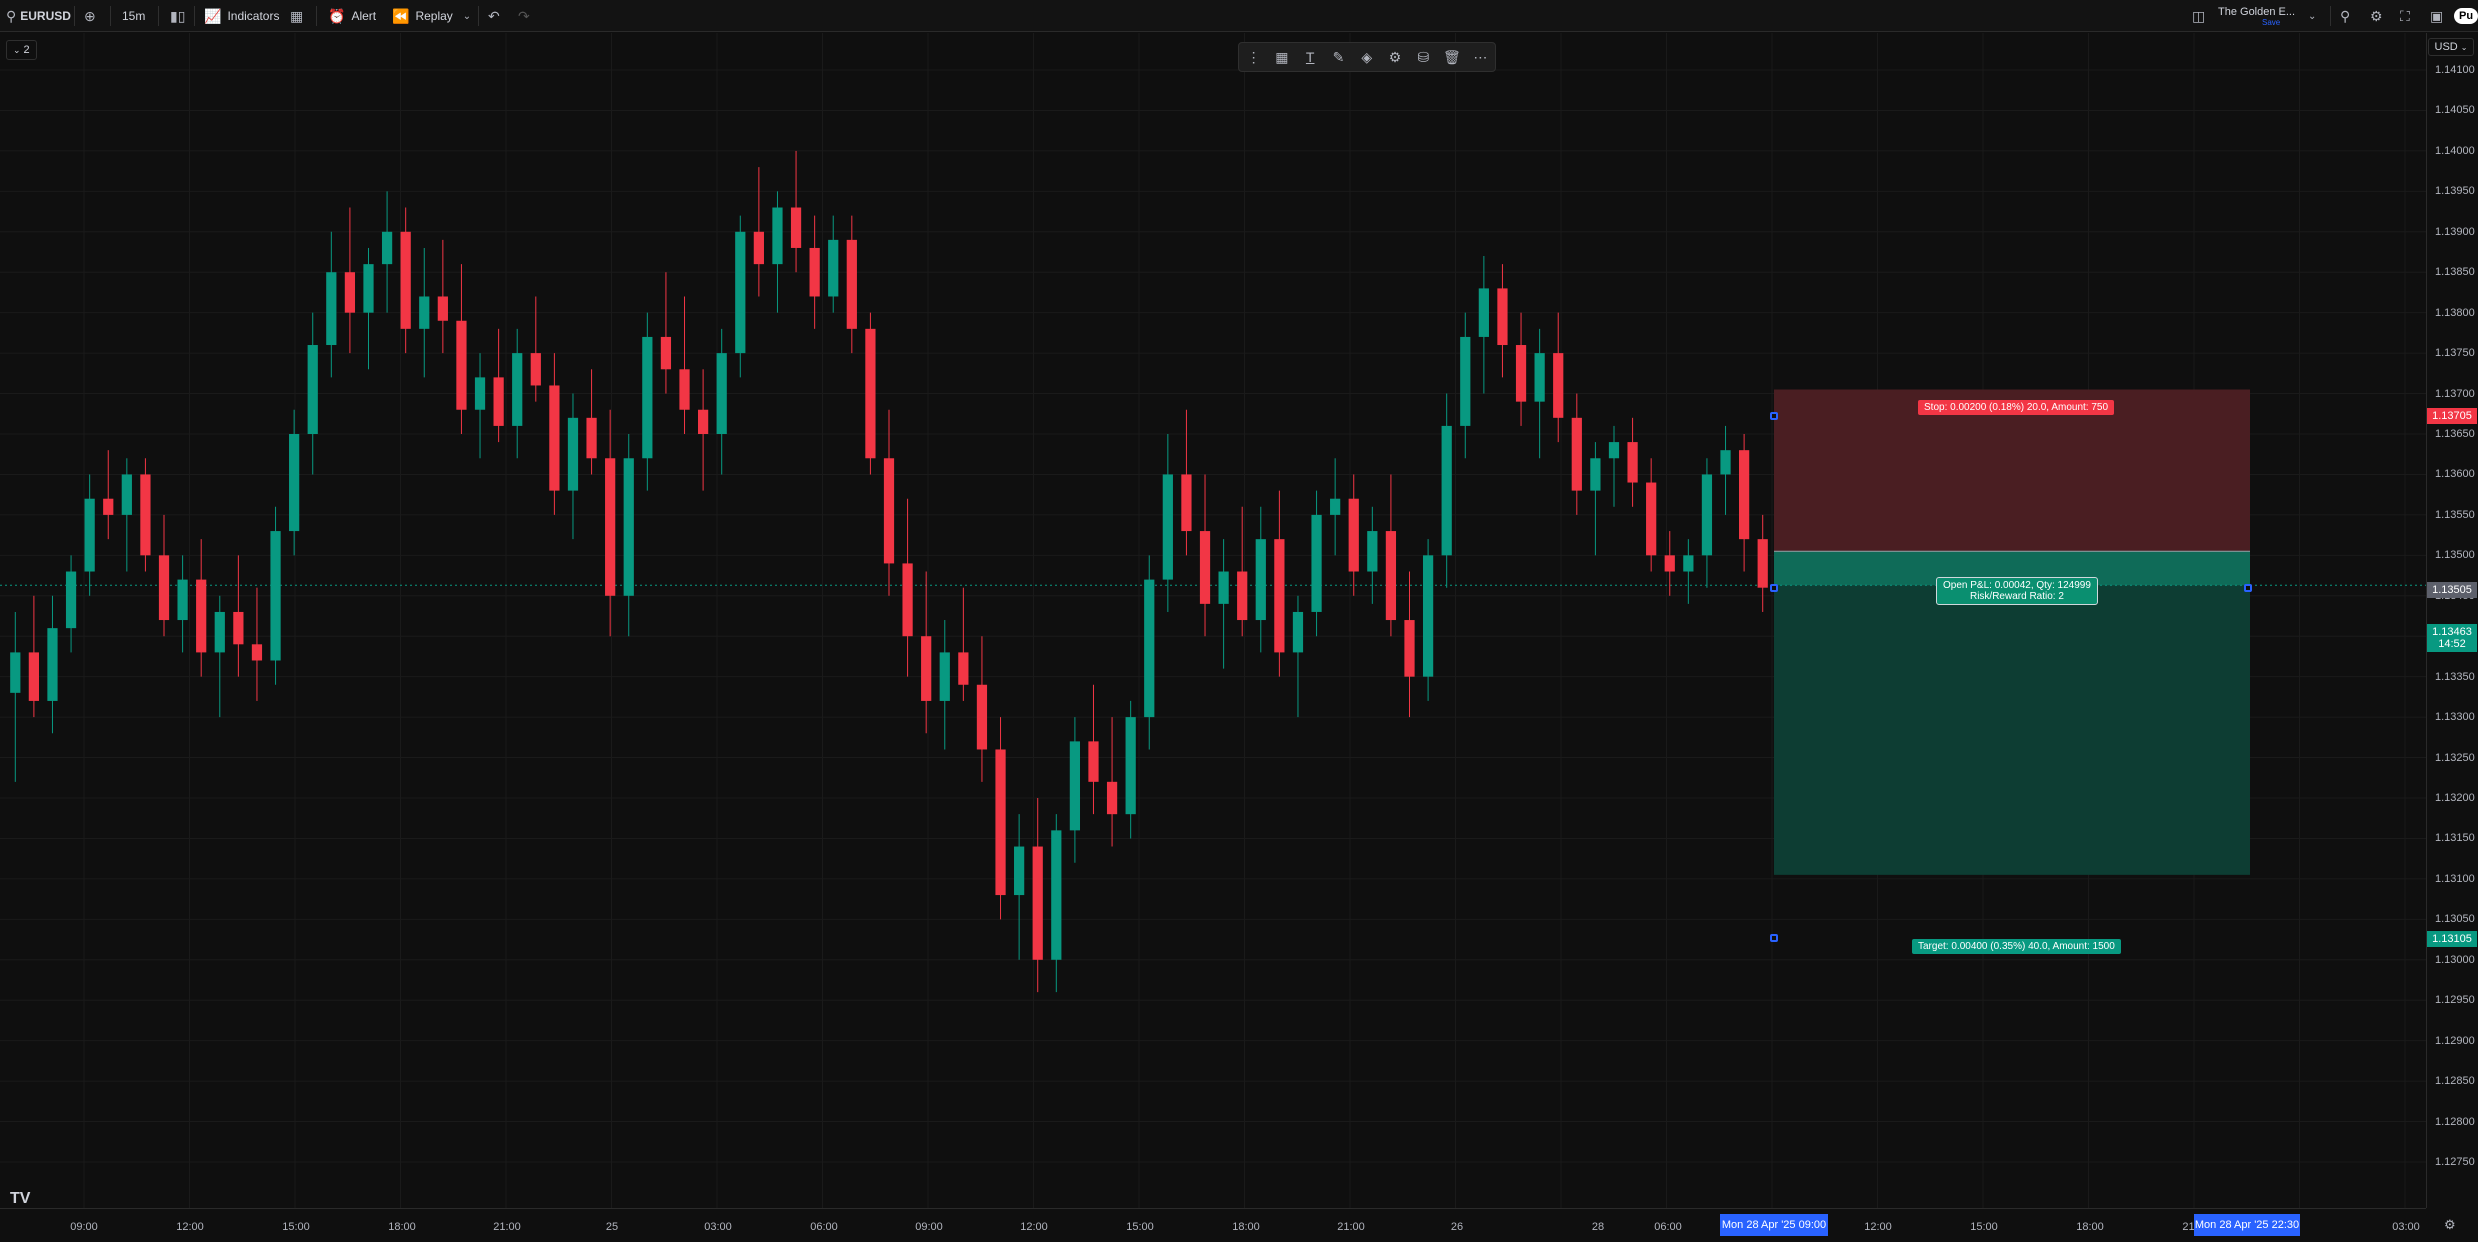 This screenshot has width=2478, height=1242. I want to click on chart-type-button: ▮▯, so click(177, 16).